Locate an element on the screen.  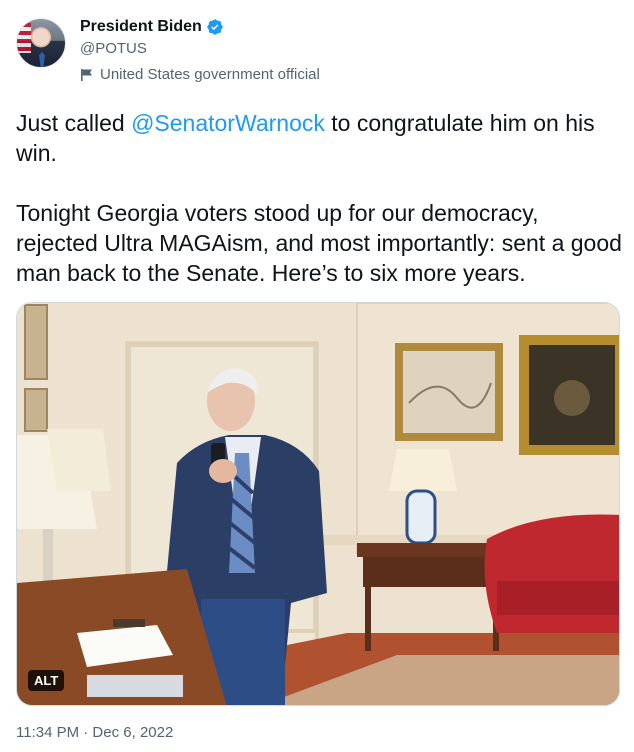
account-label-text: United States government official is located at coordinates (210, 74).